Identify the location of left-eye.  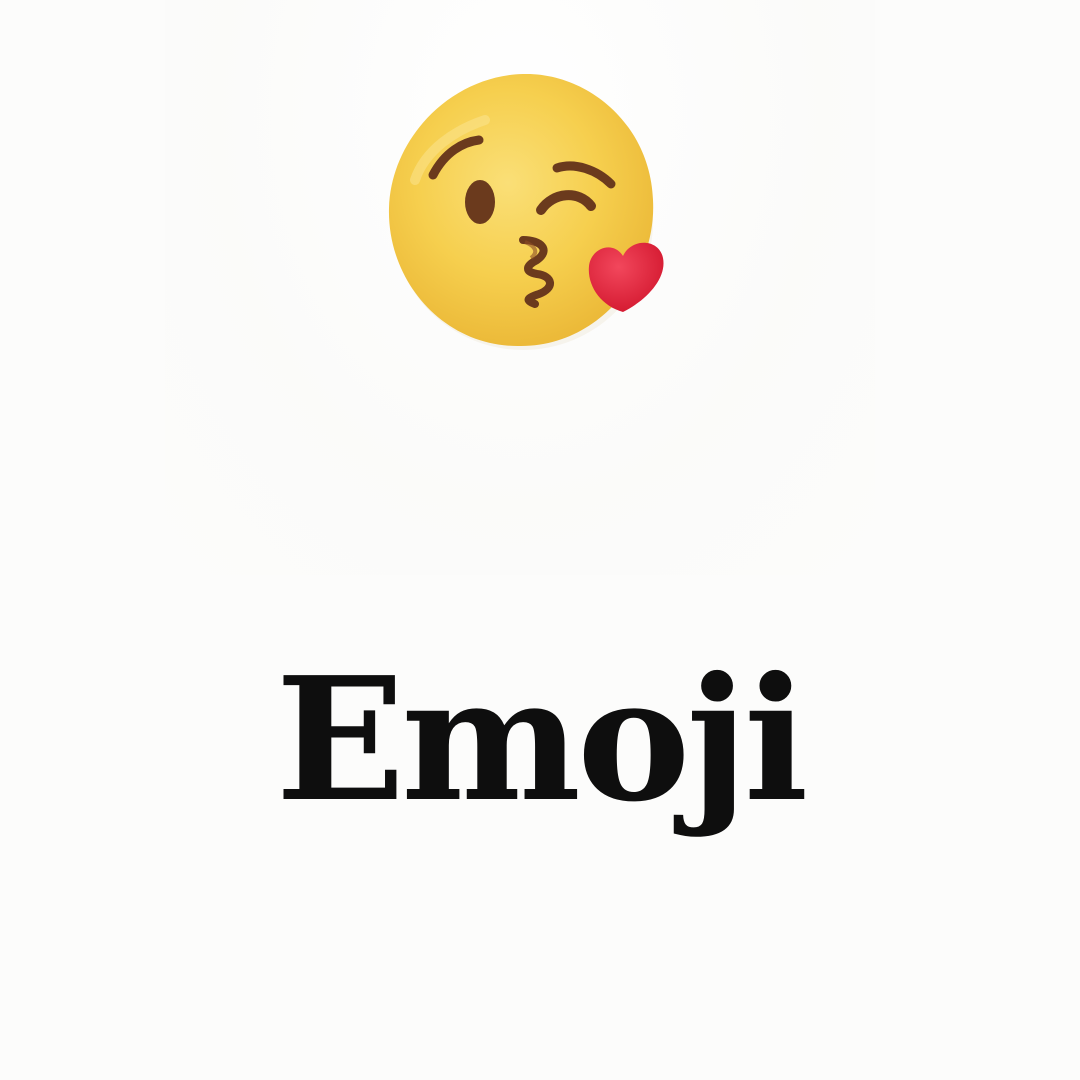
(480, 202).